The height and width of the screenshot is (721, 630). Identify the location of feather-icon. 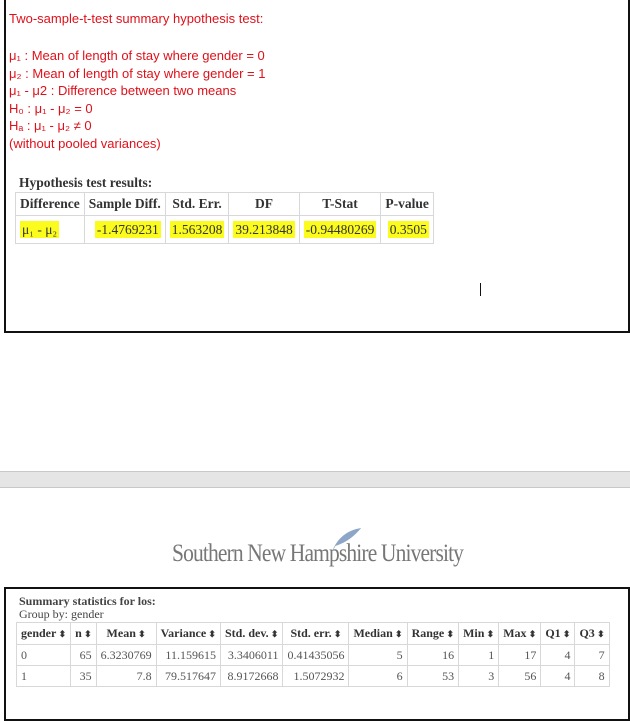
(346, 540).